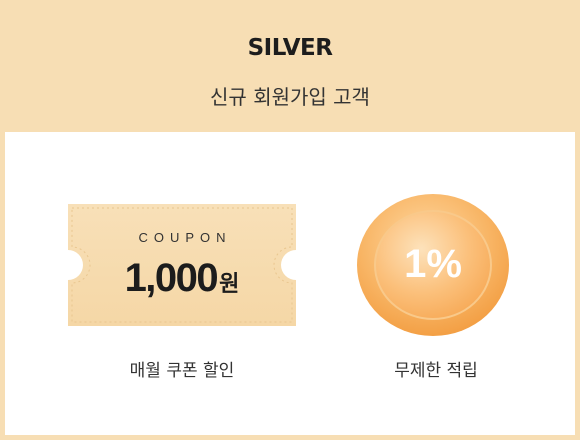 This screenshot has height=440, width=580. Describe the element at coordinates (229, 284) in the screenshot. I see `coupon-amount-unit: 원` at that location.